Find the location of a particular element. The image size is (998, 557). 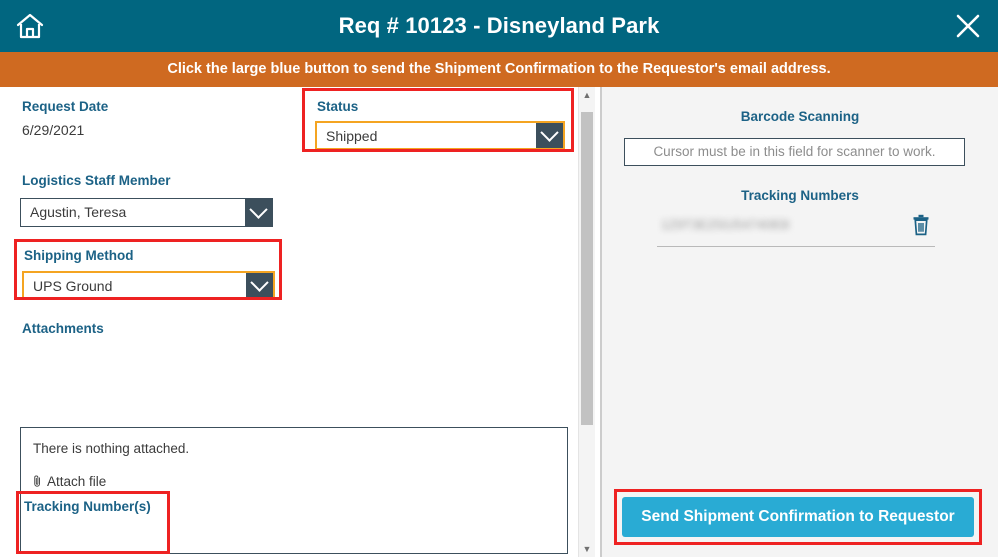

status-label: Status is located at coordinates (338, 106).